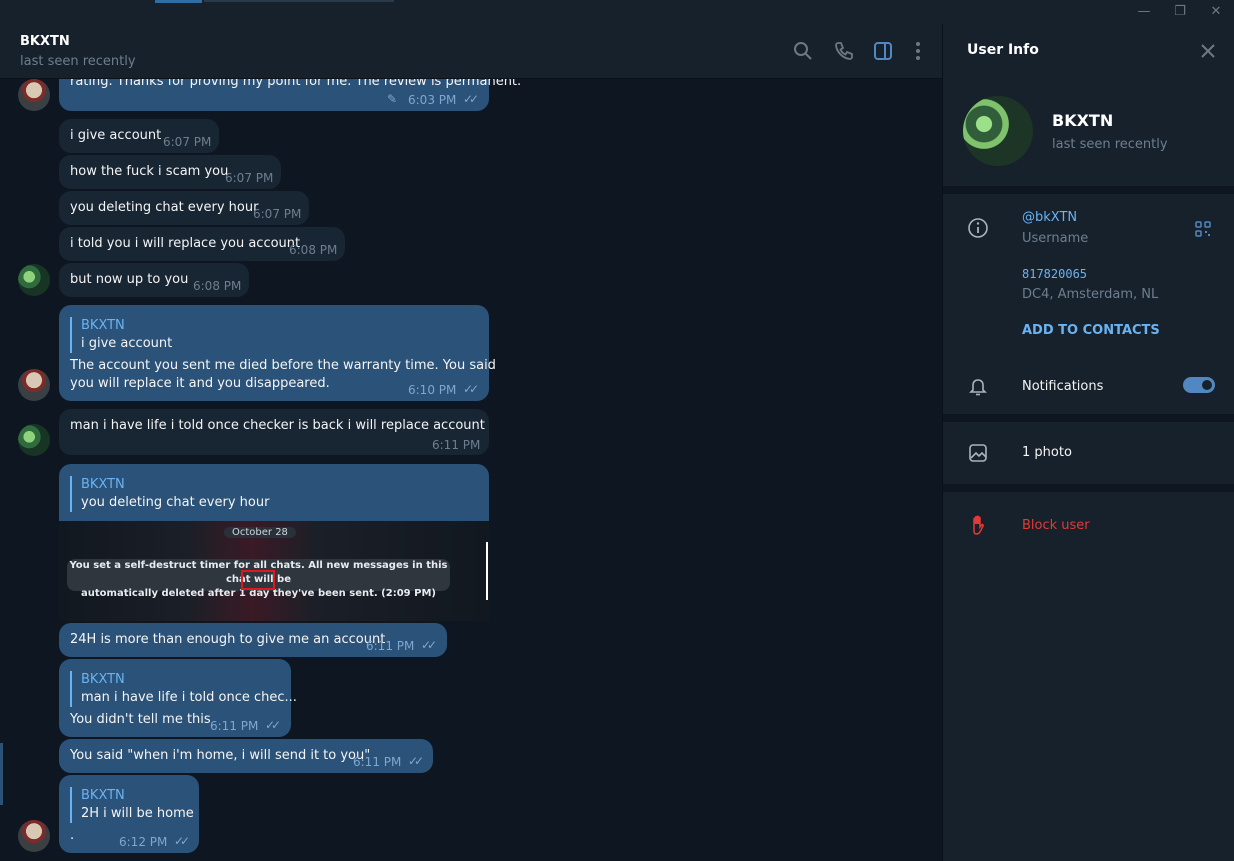 The height and width of the screenshot is (861, 1234). Describe the element at coordinates (149, 171) in the screenshot. I see `message-text: how the fuck i scam you` at that location.